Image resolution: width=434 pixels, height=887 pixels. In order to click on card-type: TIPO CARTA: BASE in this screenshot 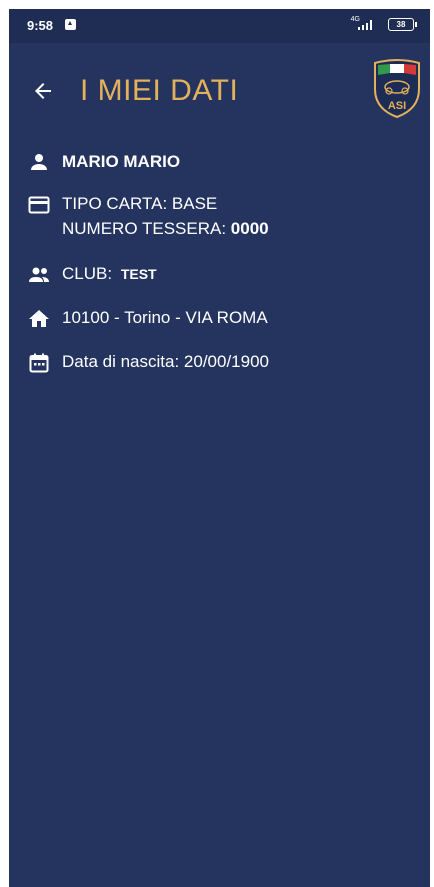, I will do `click(139, 204)`.